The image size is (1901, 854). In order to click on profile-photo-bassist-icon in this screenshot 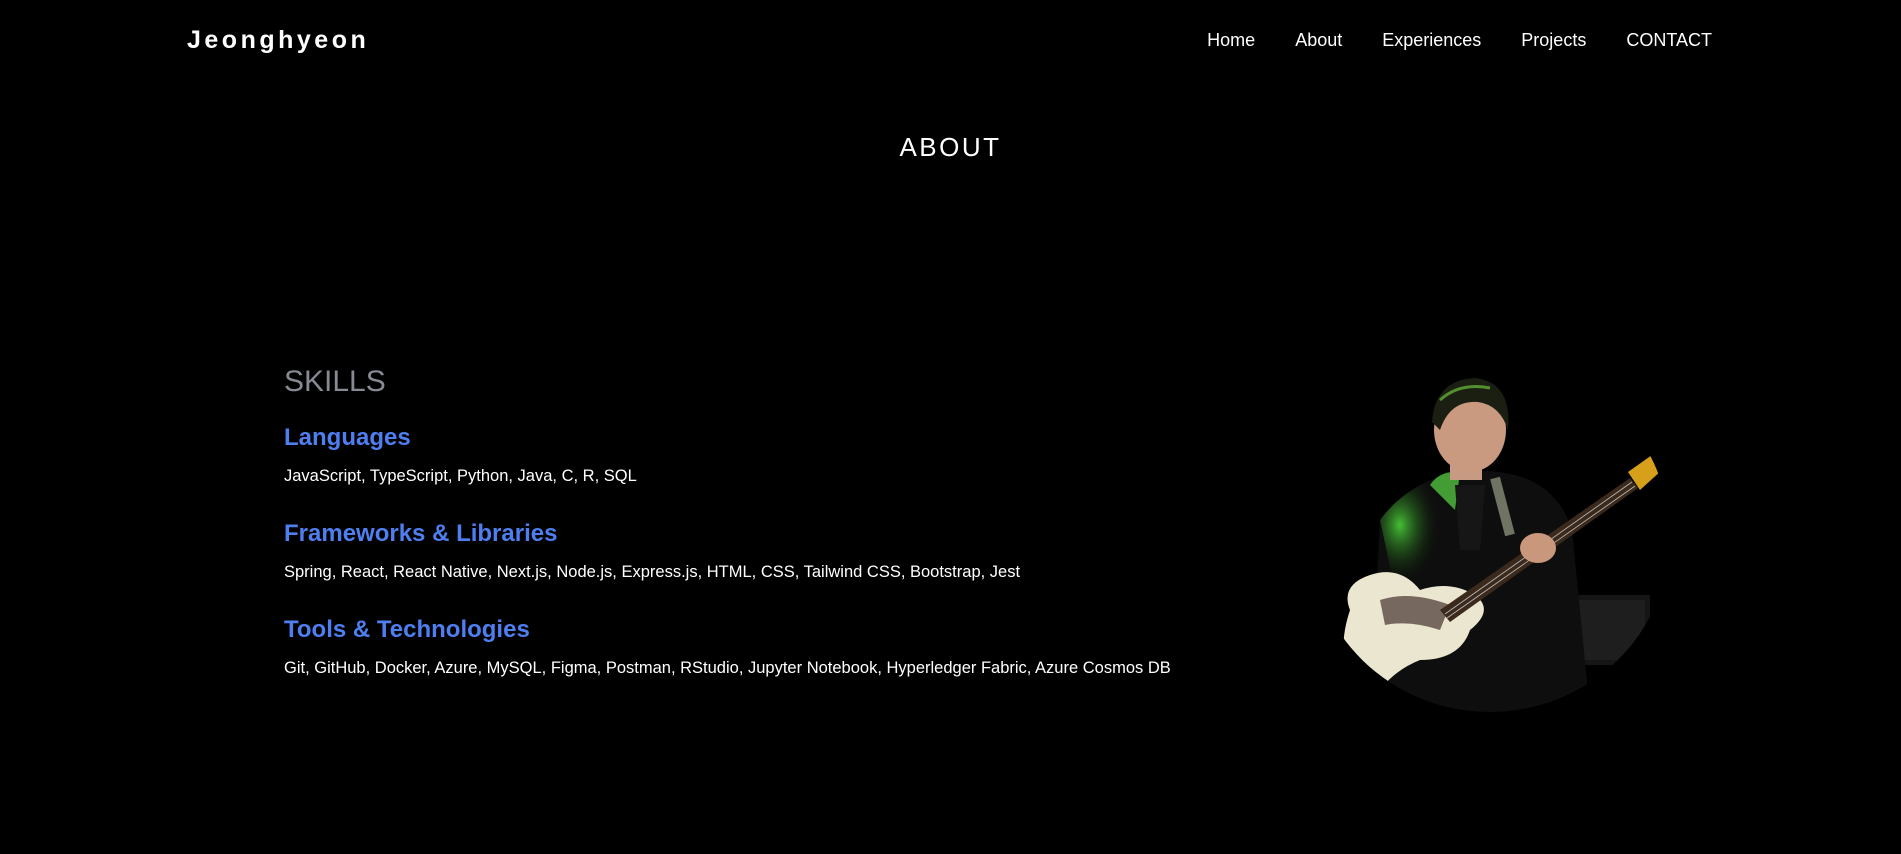, I will do `click(1490, 536)`.